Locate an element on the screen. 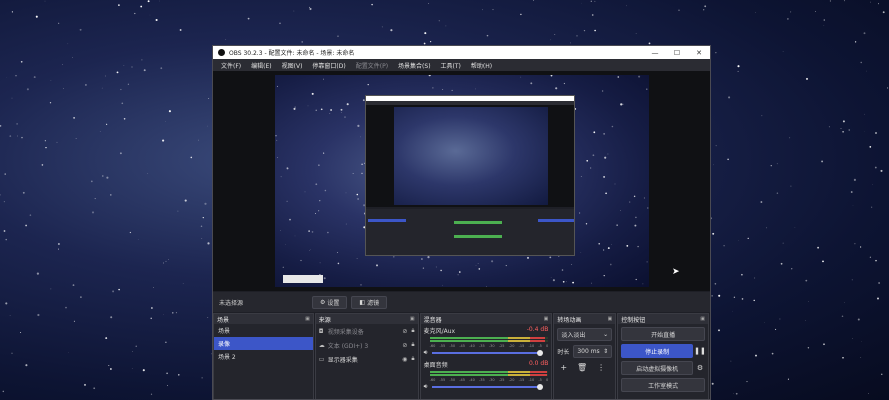  maximize-button: ☐ is located at coordinates (677, 53).